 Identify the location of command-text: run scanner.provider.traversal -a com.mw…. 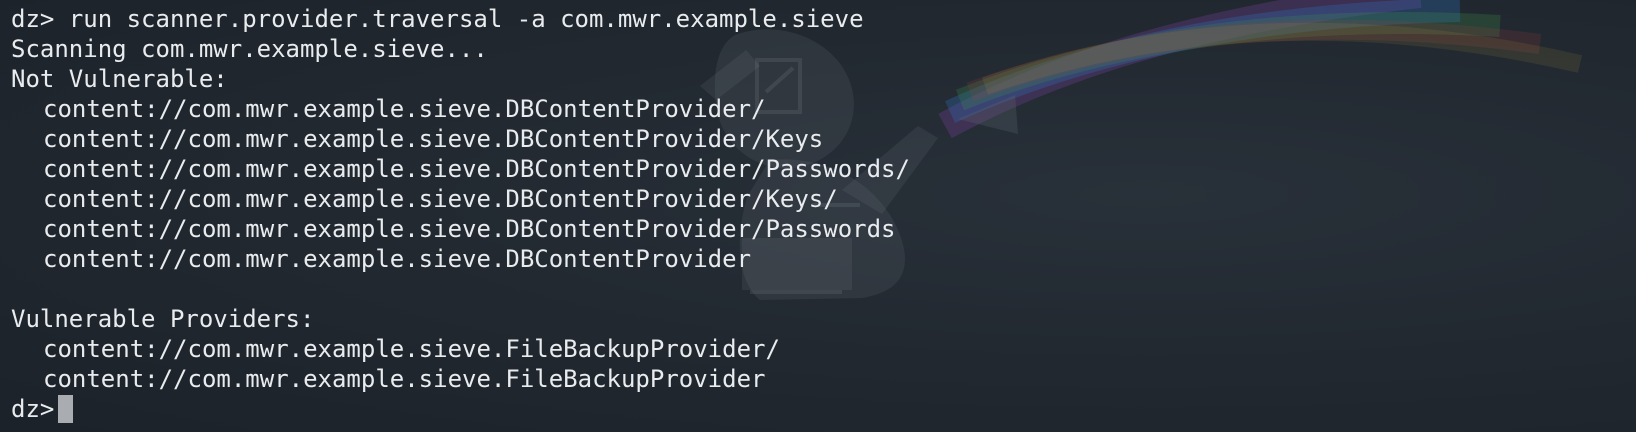
(466, 19).